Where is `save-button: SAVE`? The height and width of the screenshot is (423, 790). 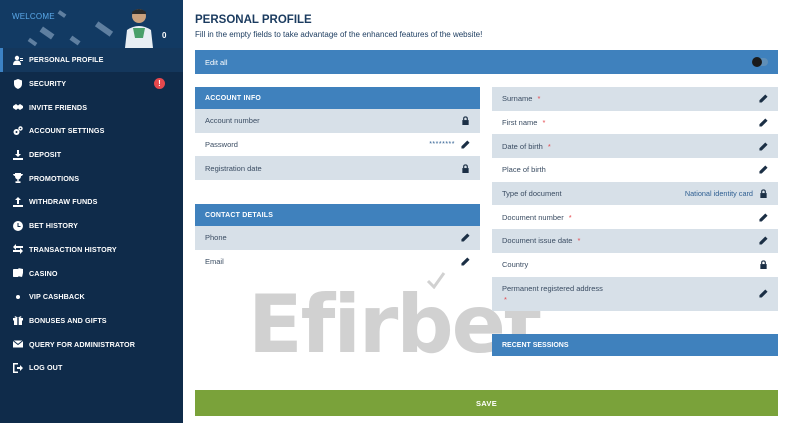 save-button: SAVE is located at coordinates (486, 403).